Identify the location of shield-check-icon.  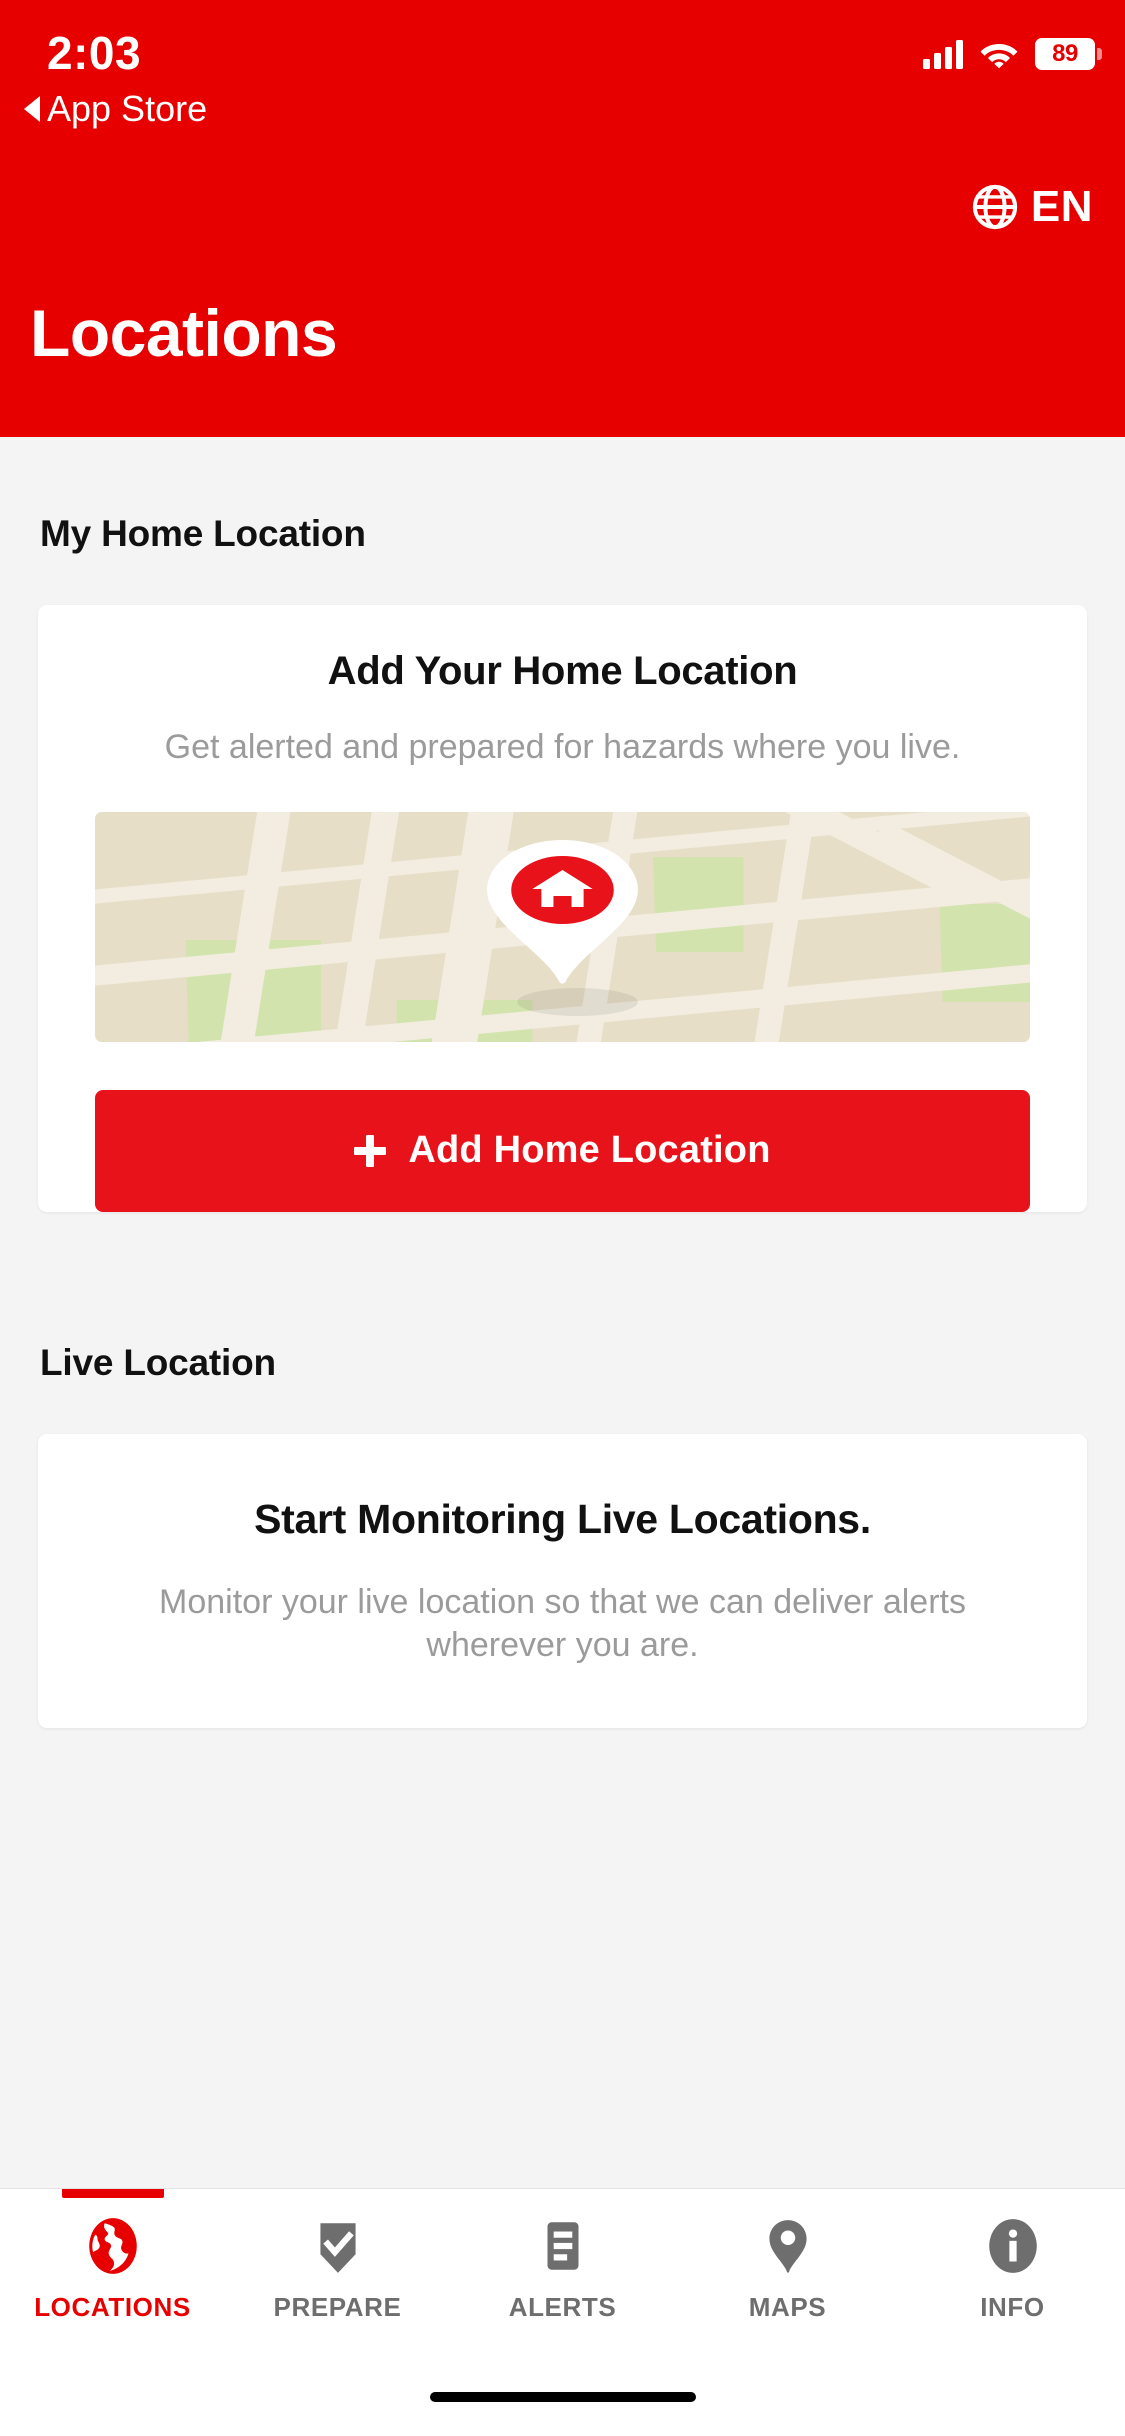
(337, 2248).